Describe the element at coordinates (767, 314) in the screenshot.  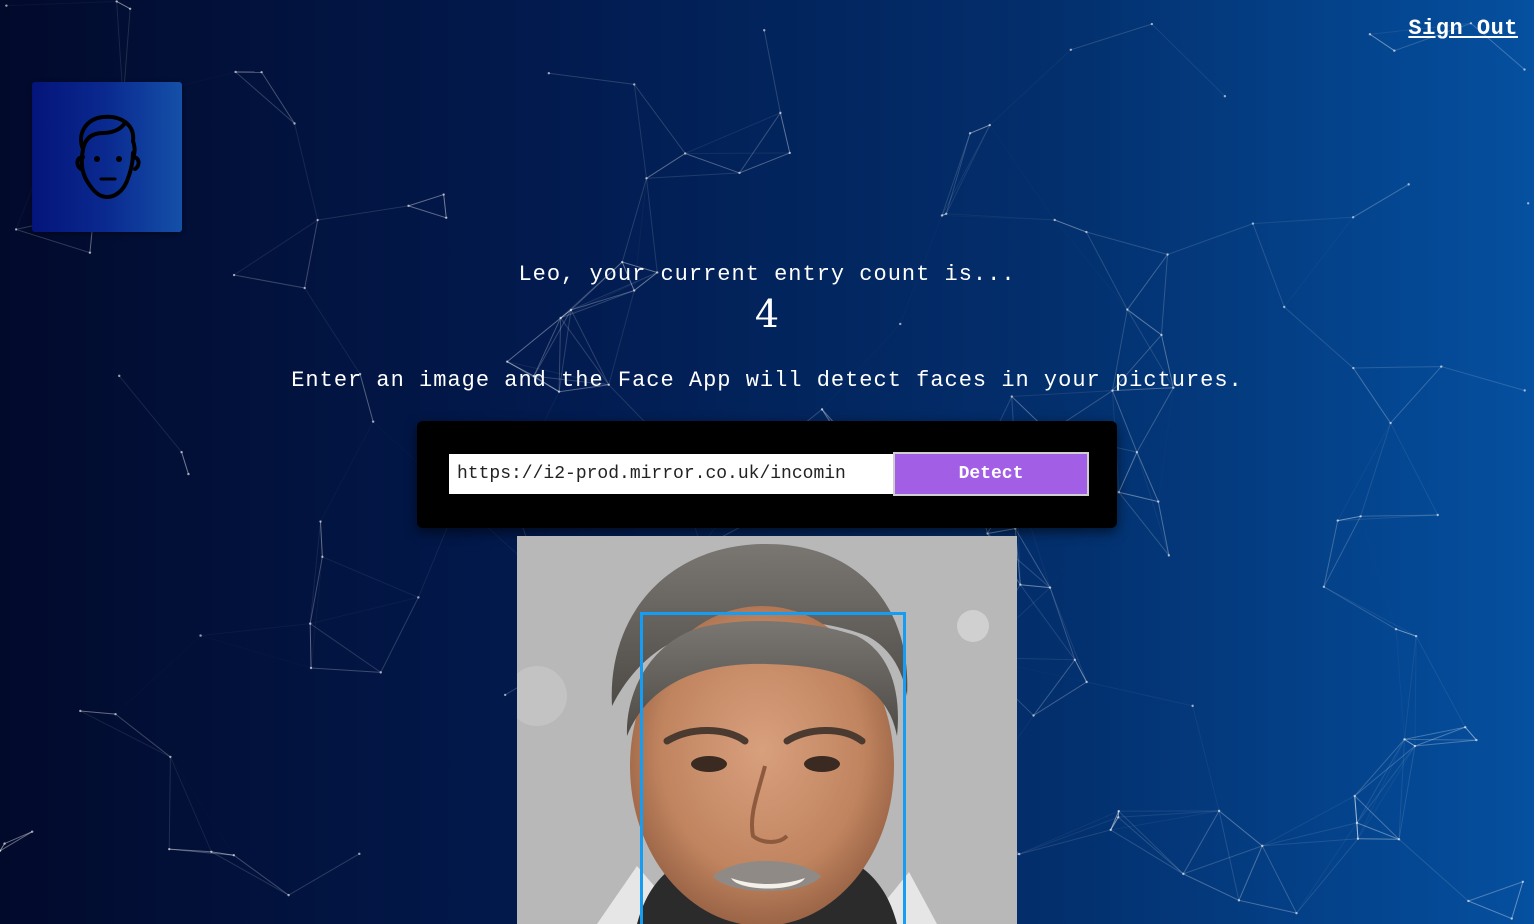
I see `entry-count-value: 4` at that location.